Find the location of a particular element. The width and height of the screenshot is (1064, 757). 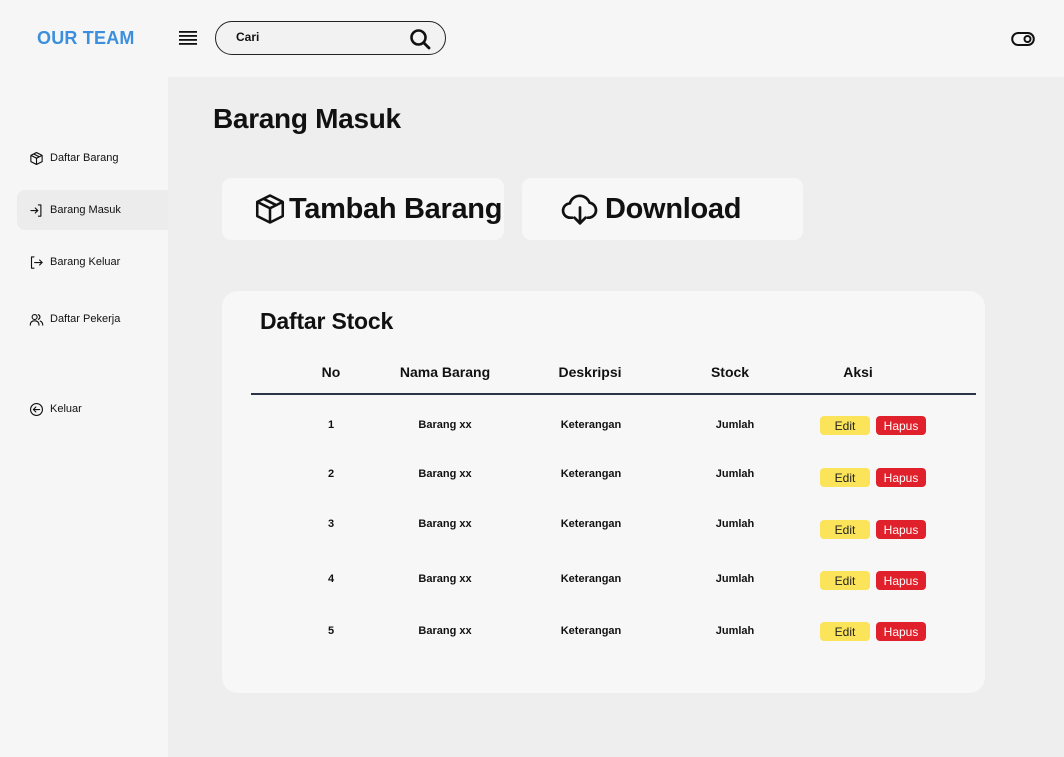

sidebar-item-daftar-barang: Daftar Barang is located at coordinates (92, 158).